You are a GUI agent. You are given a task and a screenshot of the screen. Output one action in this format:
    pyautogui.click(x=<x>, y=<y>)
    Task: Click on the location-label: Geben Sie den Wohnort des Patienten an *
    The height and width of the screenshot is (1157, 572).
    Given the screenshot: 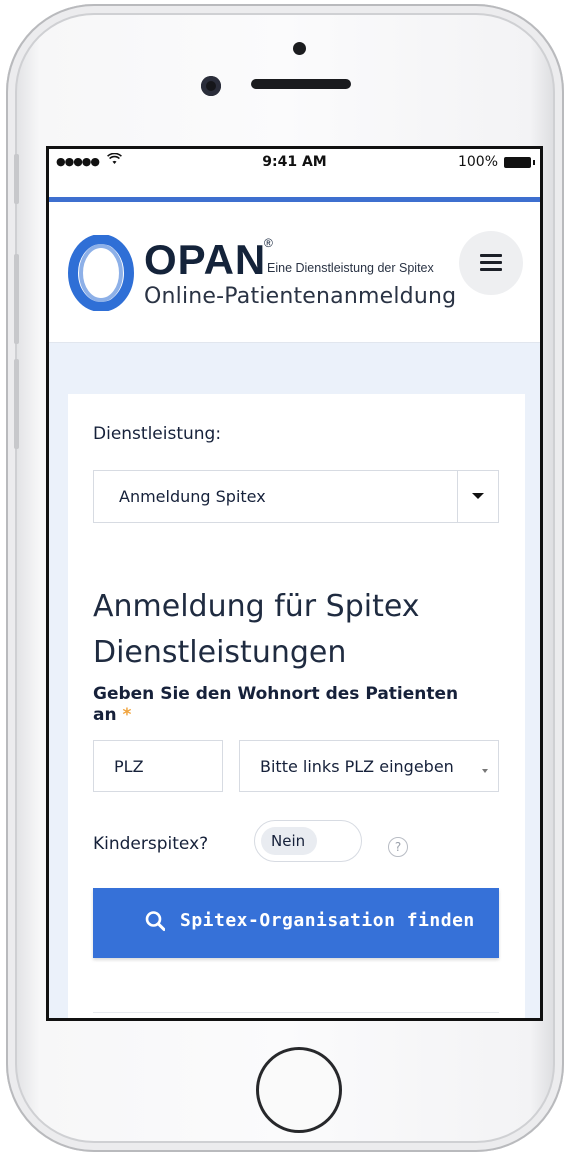 What is the action you would take?
    pyautogui.click(x=283, y=705)
    